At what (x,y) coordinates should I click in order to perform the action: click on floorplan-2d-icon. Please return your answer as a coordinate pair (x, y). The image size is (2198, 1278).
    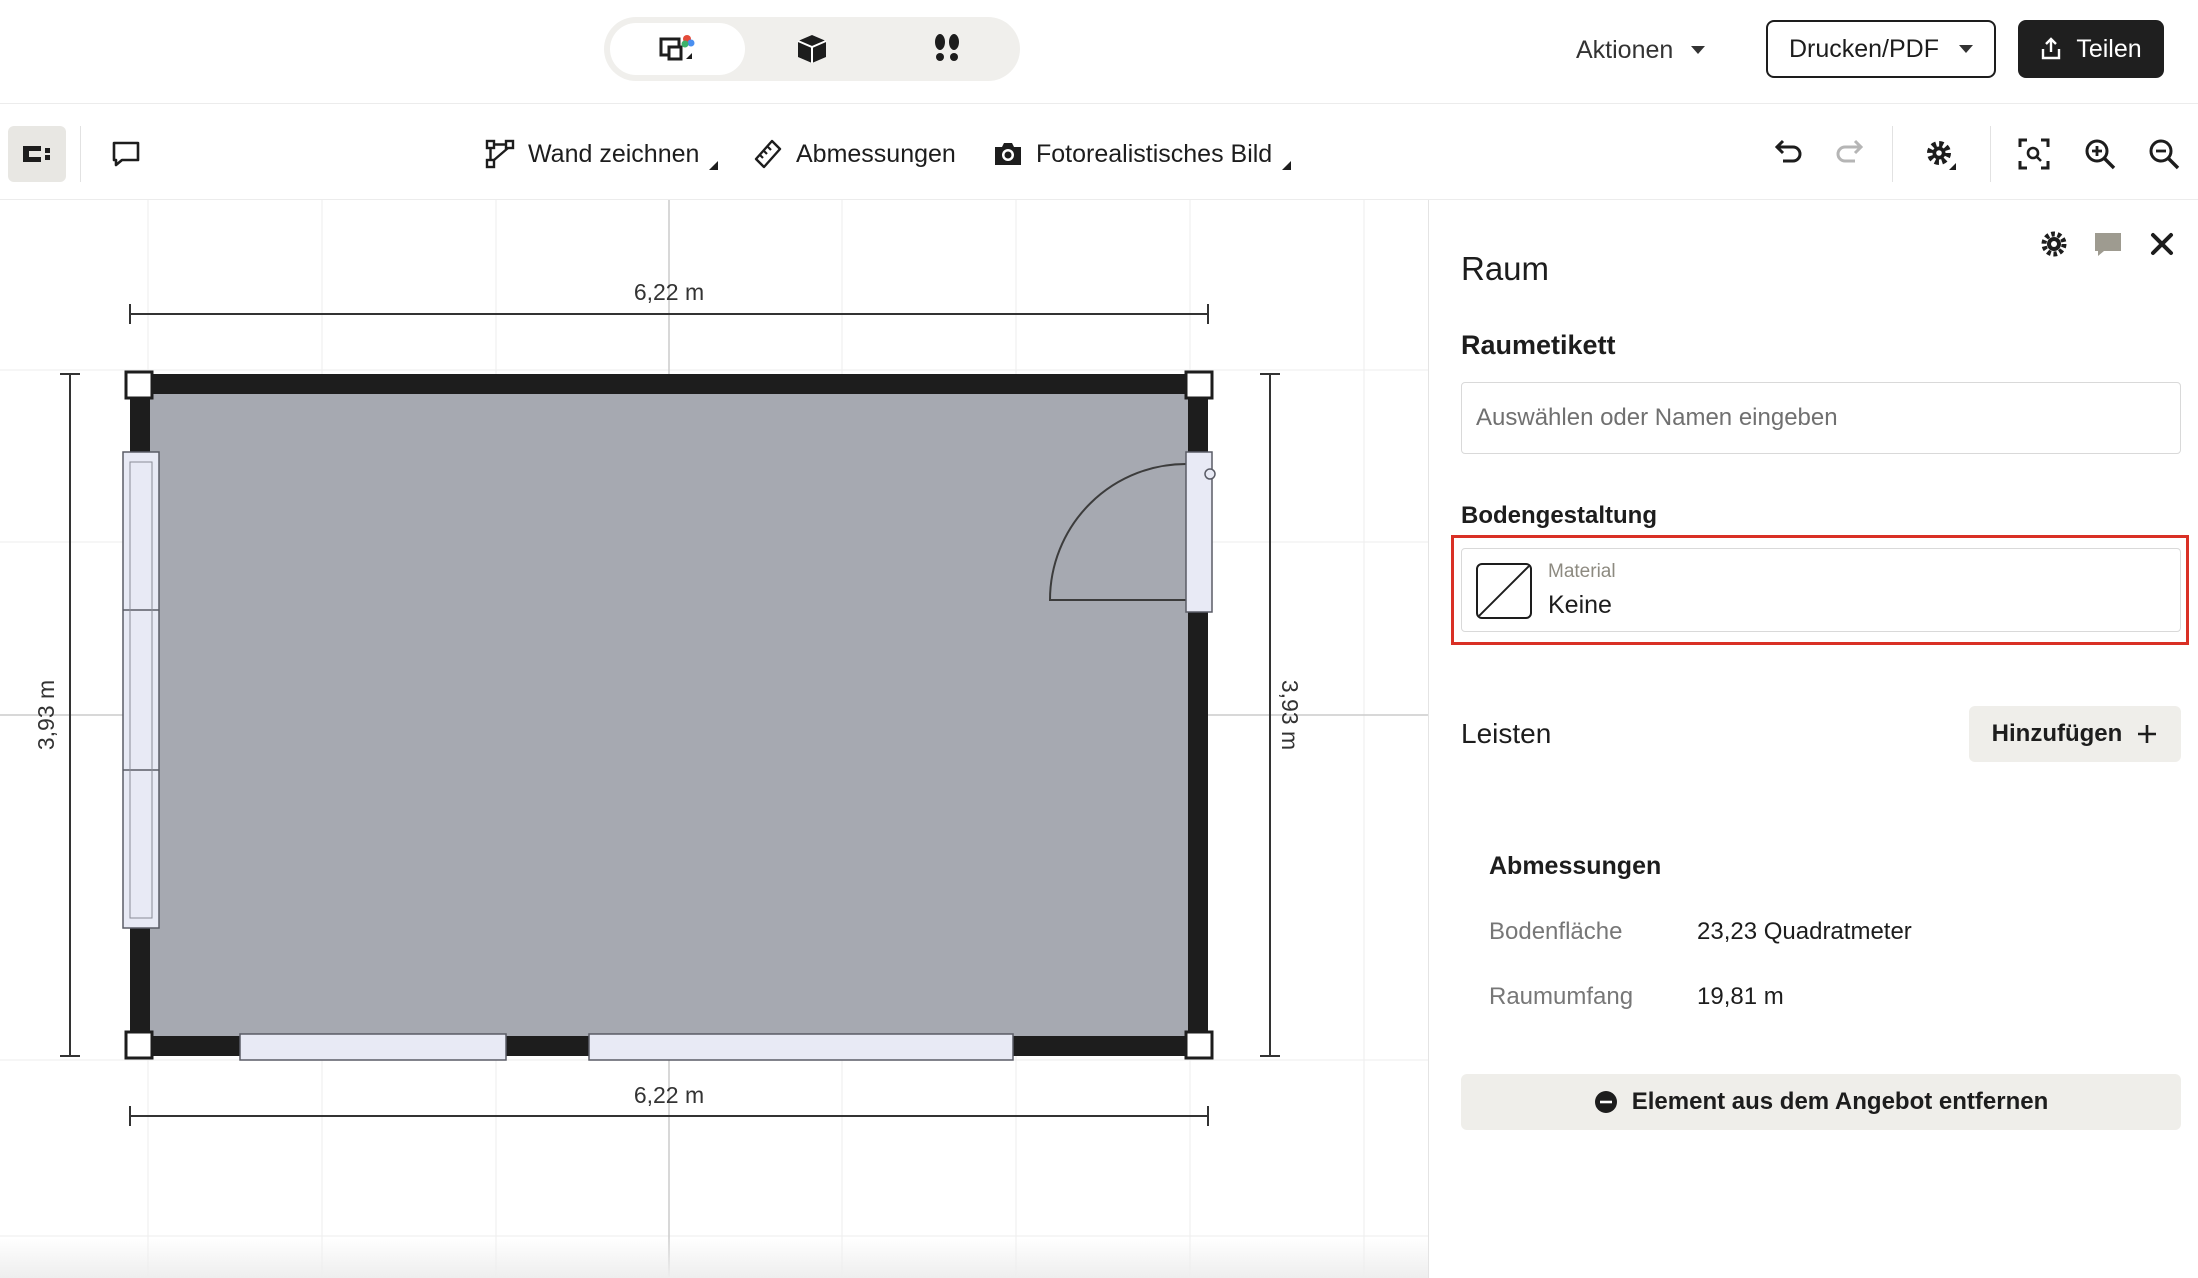
    Looking at the image, I should click on (677, 48).